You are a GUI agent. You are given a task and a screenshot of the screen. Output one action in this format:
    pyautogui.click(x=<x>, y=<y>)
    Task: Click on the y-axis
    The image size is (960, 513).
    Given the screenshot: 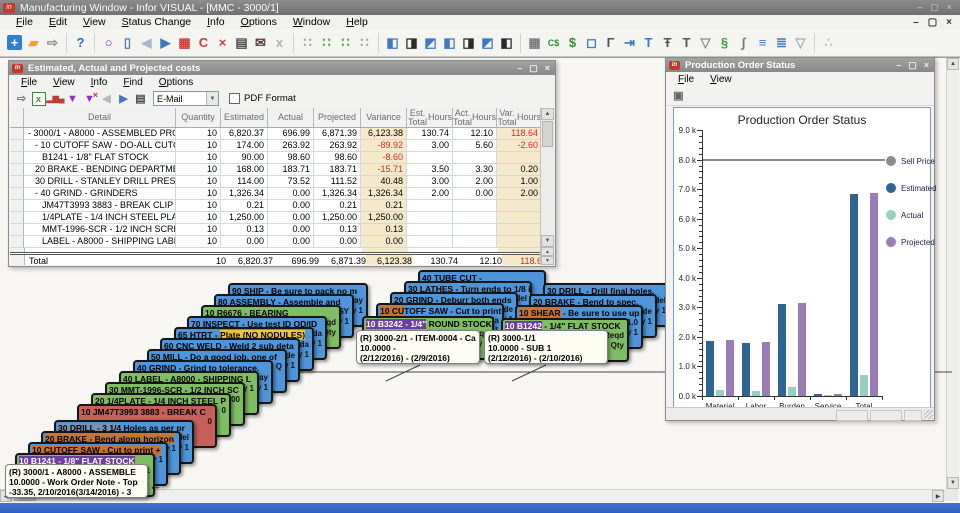 What is the action you would take?
    pyautogui.click(x=702, y=263)
    